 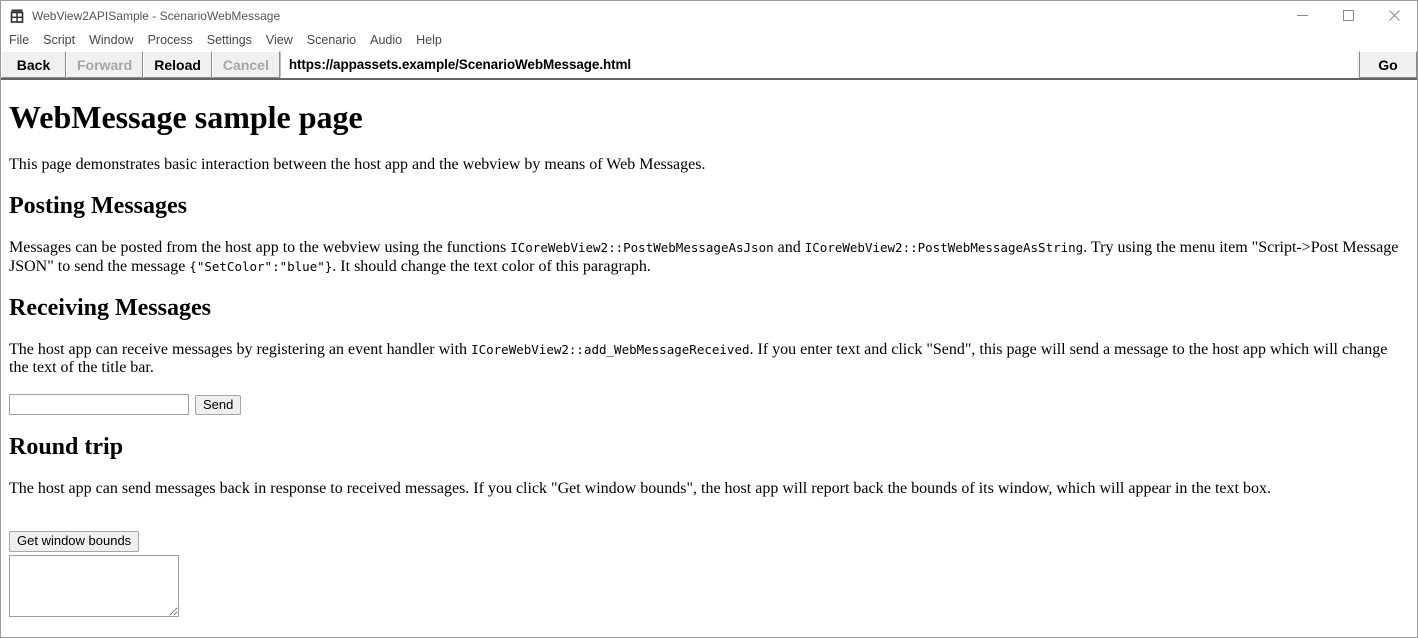 I want to click on posting-text-b: and, so click(x=789, y=247).